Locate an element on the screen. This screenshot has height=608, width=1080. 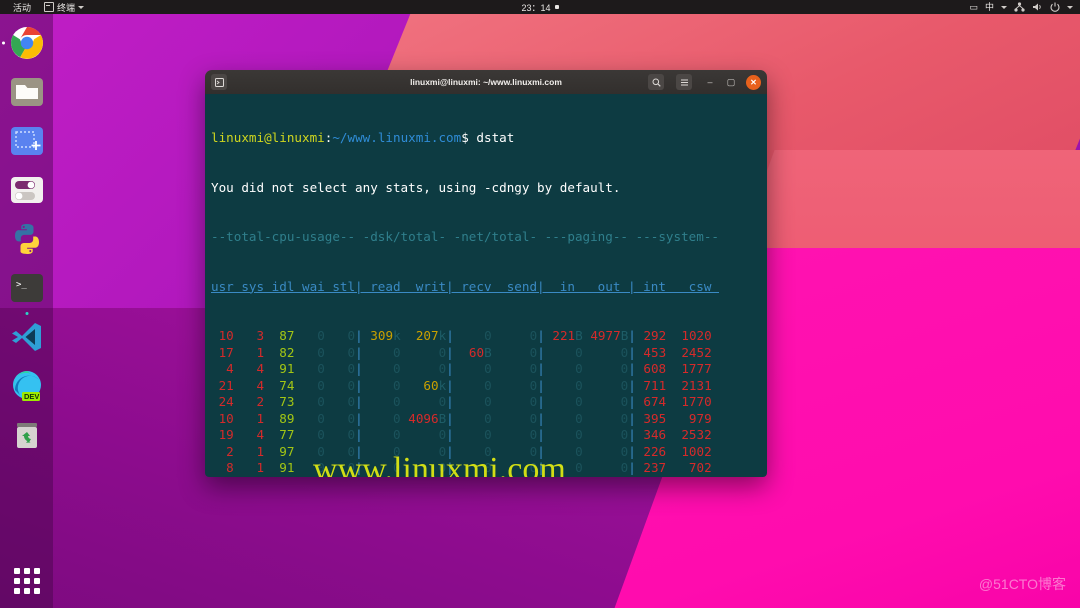
menu-glyph-icon is located at coordinates (684, 82).